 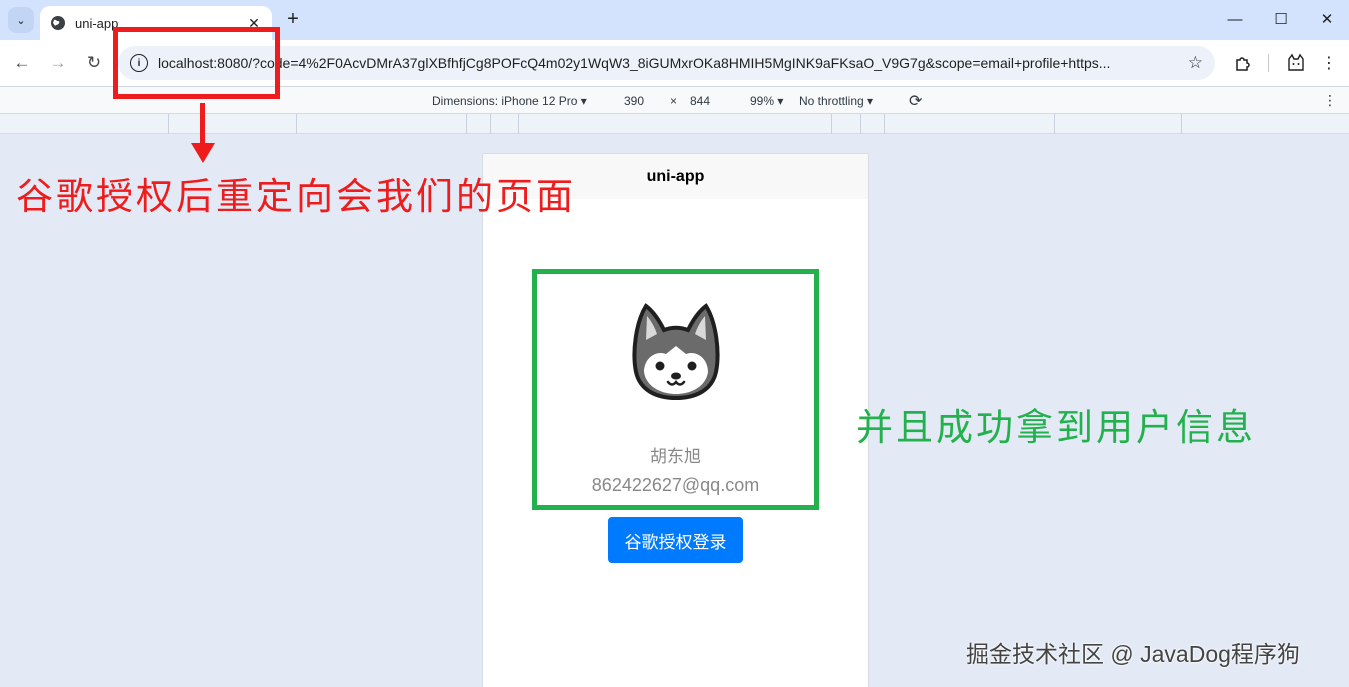 I want to click on throttling-select: No throttling ▾, so click(x=836, y=101).